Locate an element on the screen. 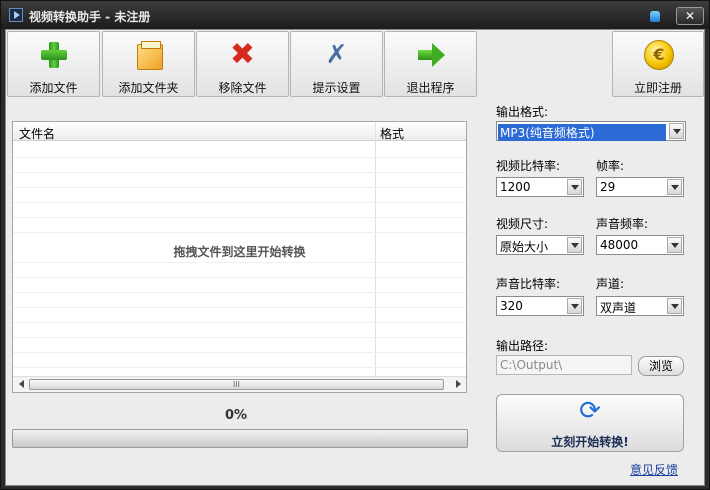  audio-bitrate-select: 320 is located at coordinates (540, 306).